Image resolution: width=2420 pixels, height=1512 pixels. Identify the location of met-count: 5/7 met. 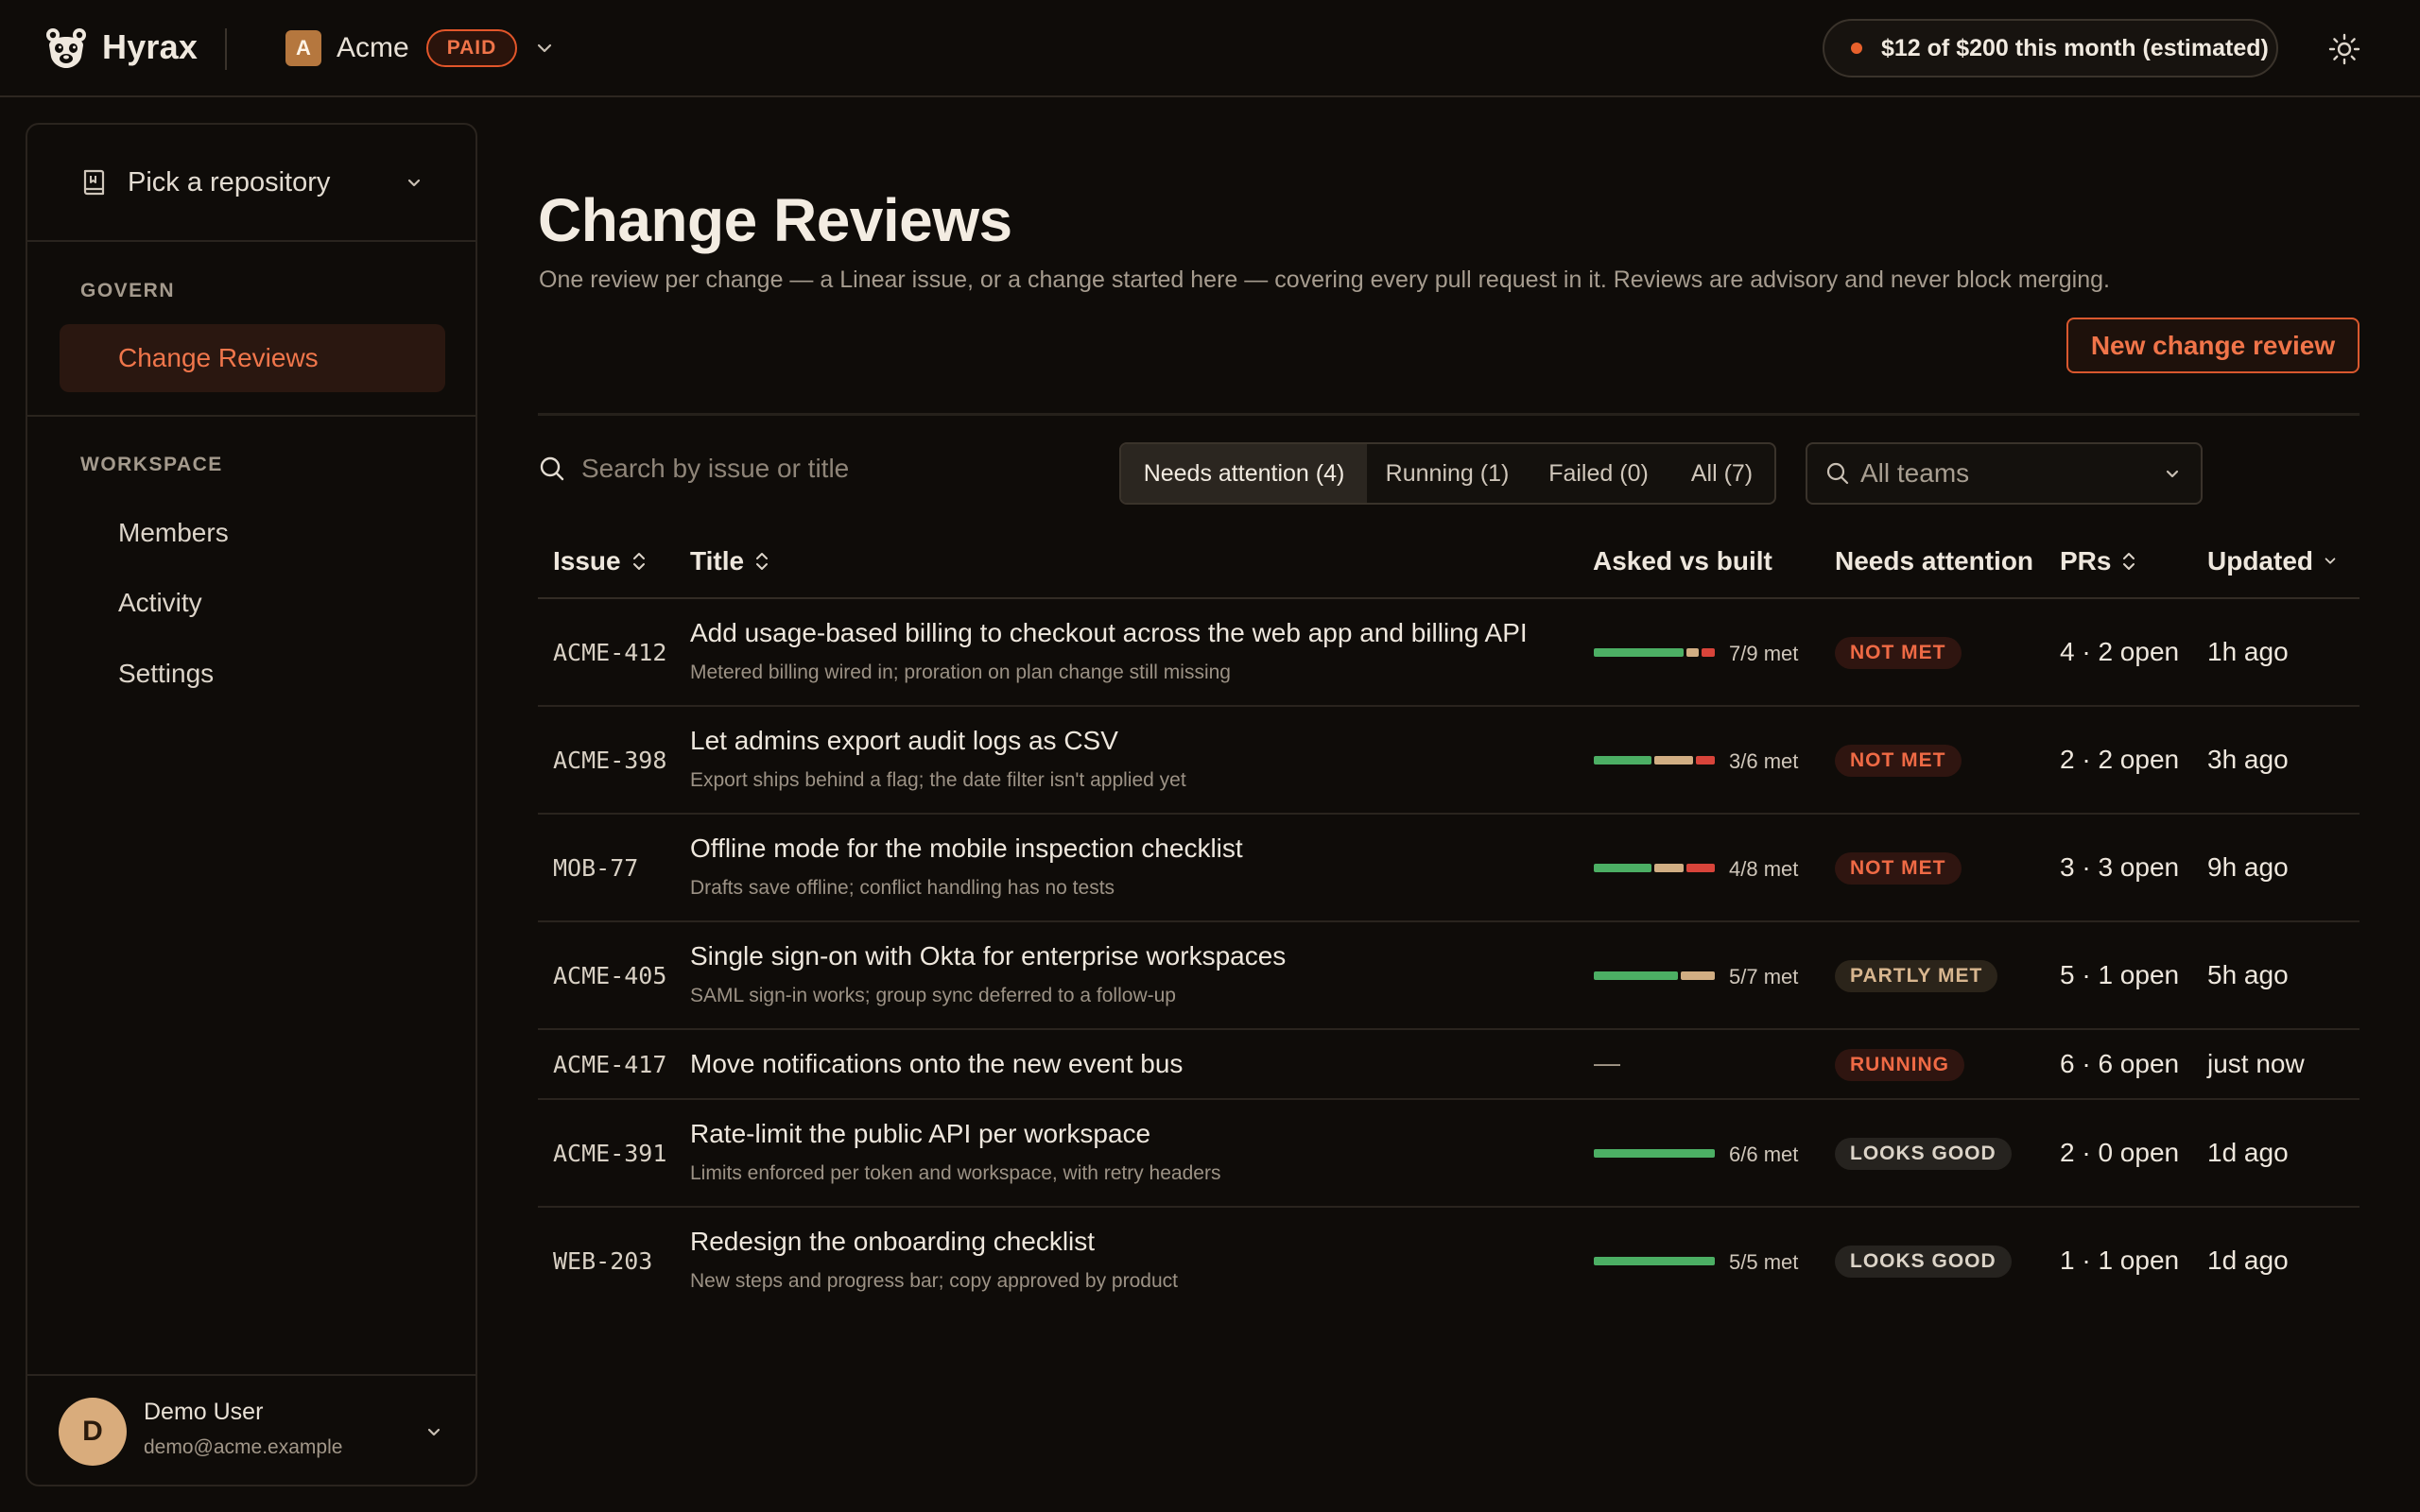
(1764, 976).